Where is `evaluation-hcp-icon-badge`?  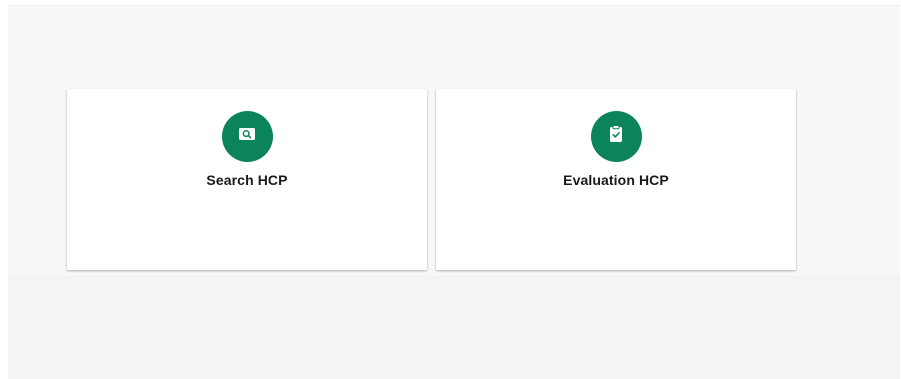
evaluation-hcp-icon-badge is located at coordinates (616, 136).